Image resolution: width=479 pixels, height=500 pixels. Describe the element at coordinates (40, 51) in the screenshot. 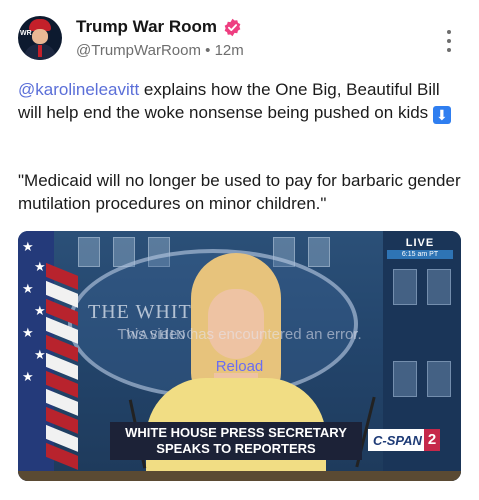

I see `avatar-tie` at that location.